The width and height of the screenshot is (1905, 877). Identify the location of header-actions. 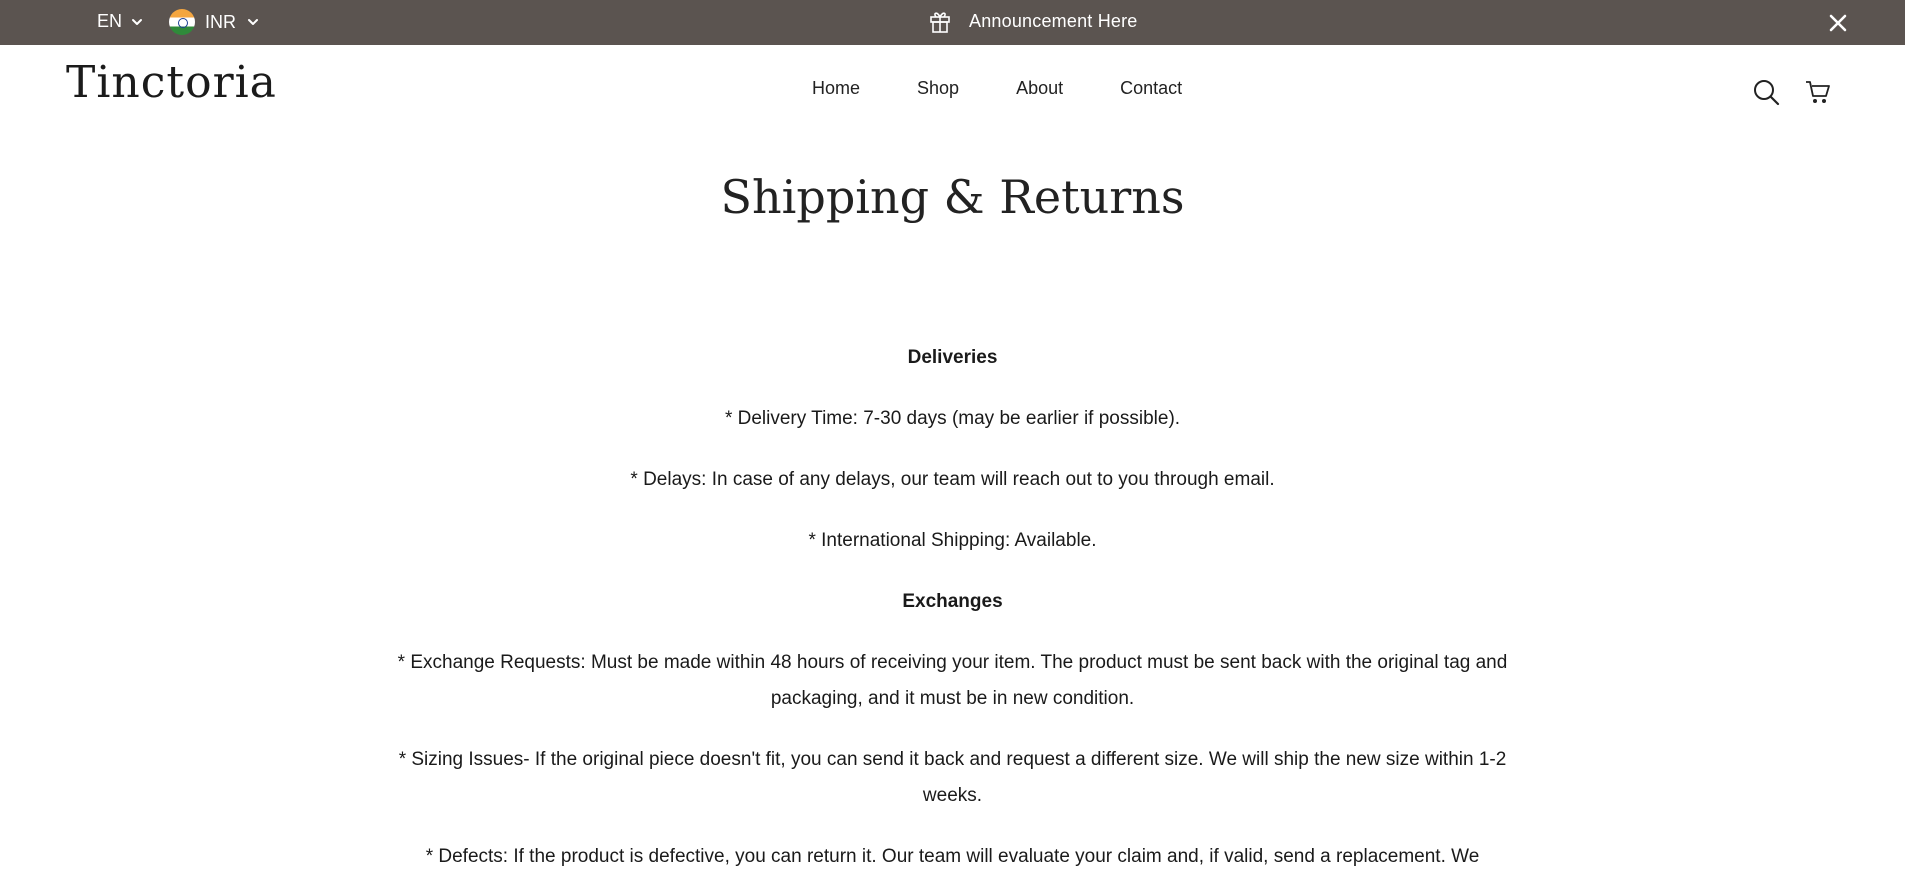
(1792, 92).